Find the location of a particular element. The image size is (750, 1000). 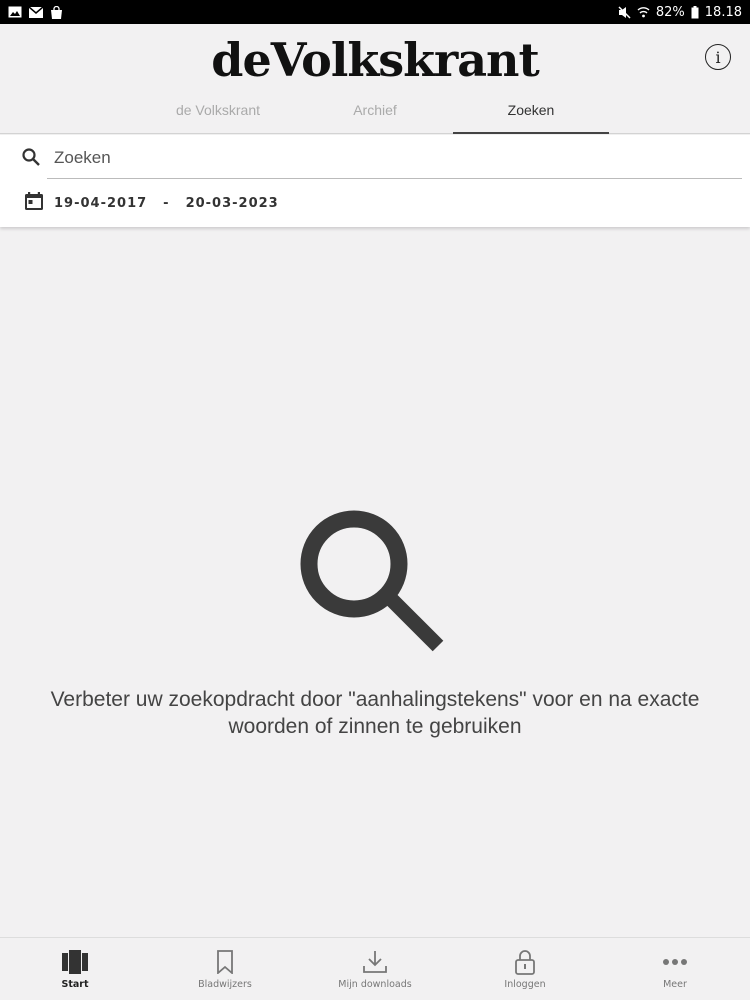

wifi-icon is located at coordinates (643, 12).